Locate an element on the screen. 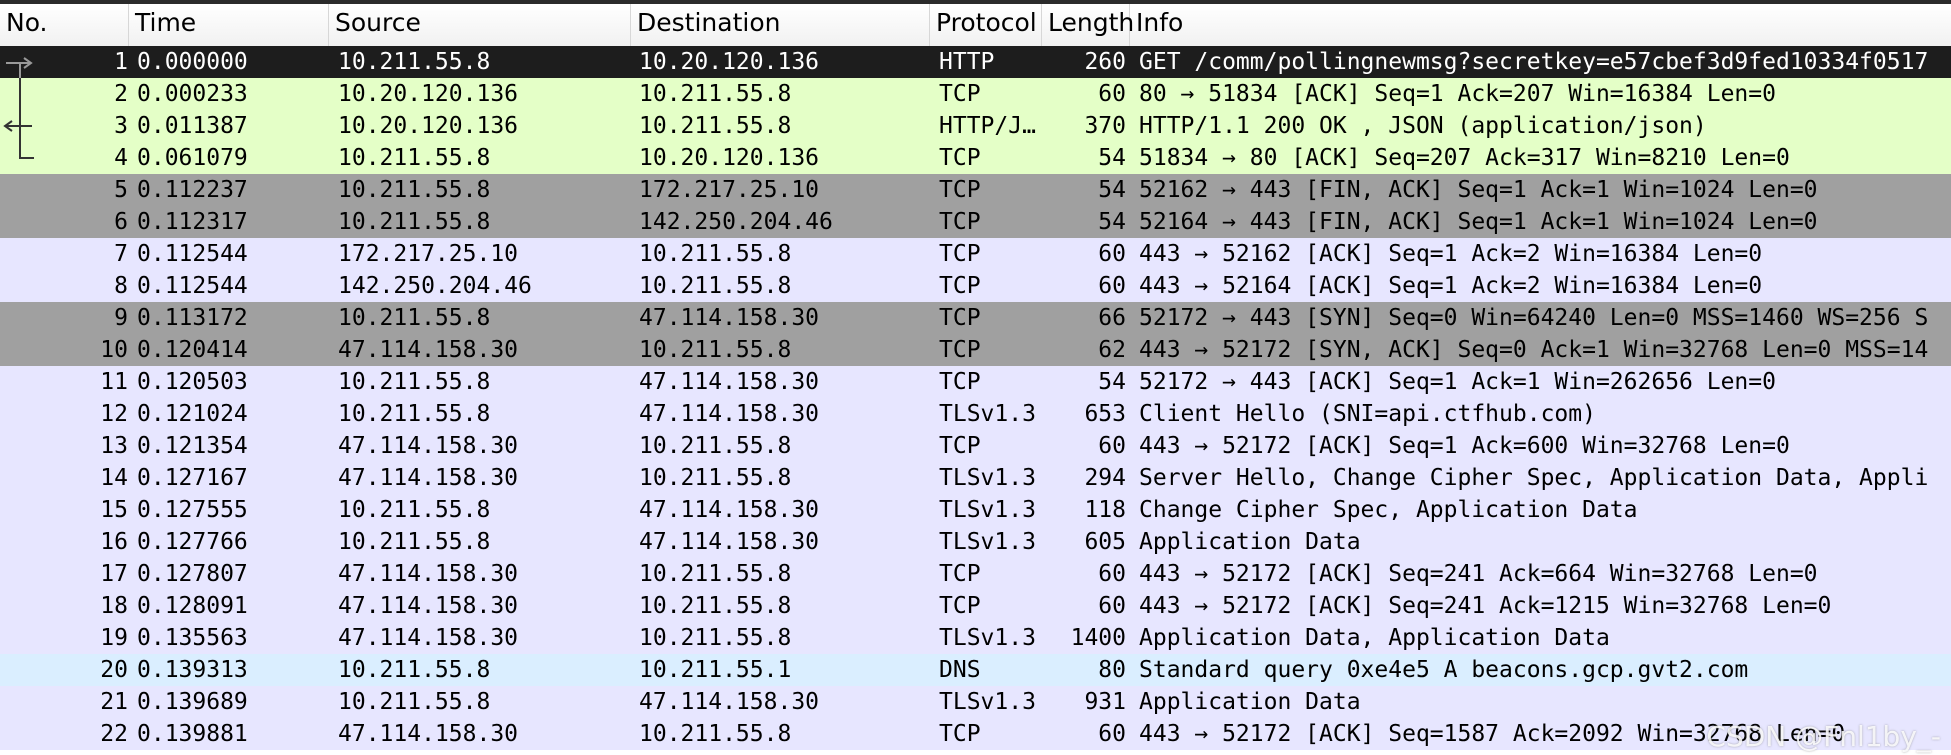  cell-destination: 172.217.25.10 is located at coordinates (729, 190).